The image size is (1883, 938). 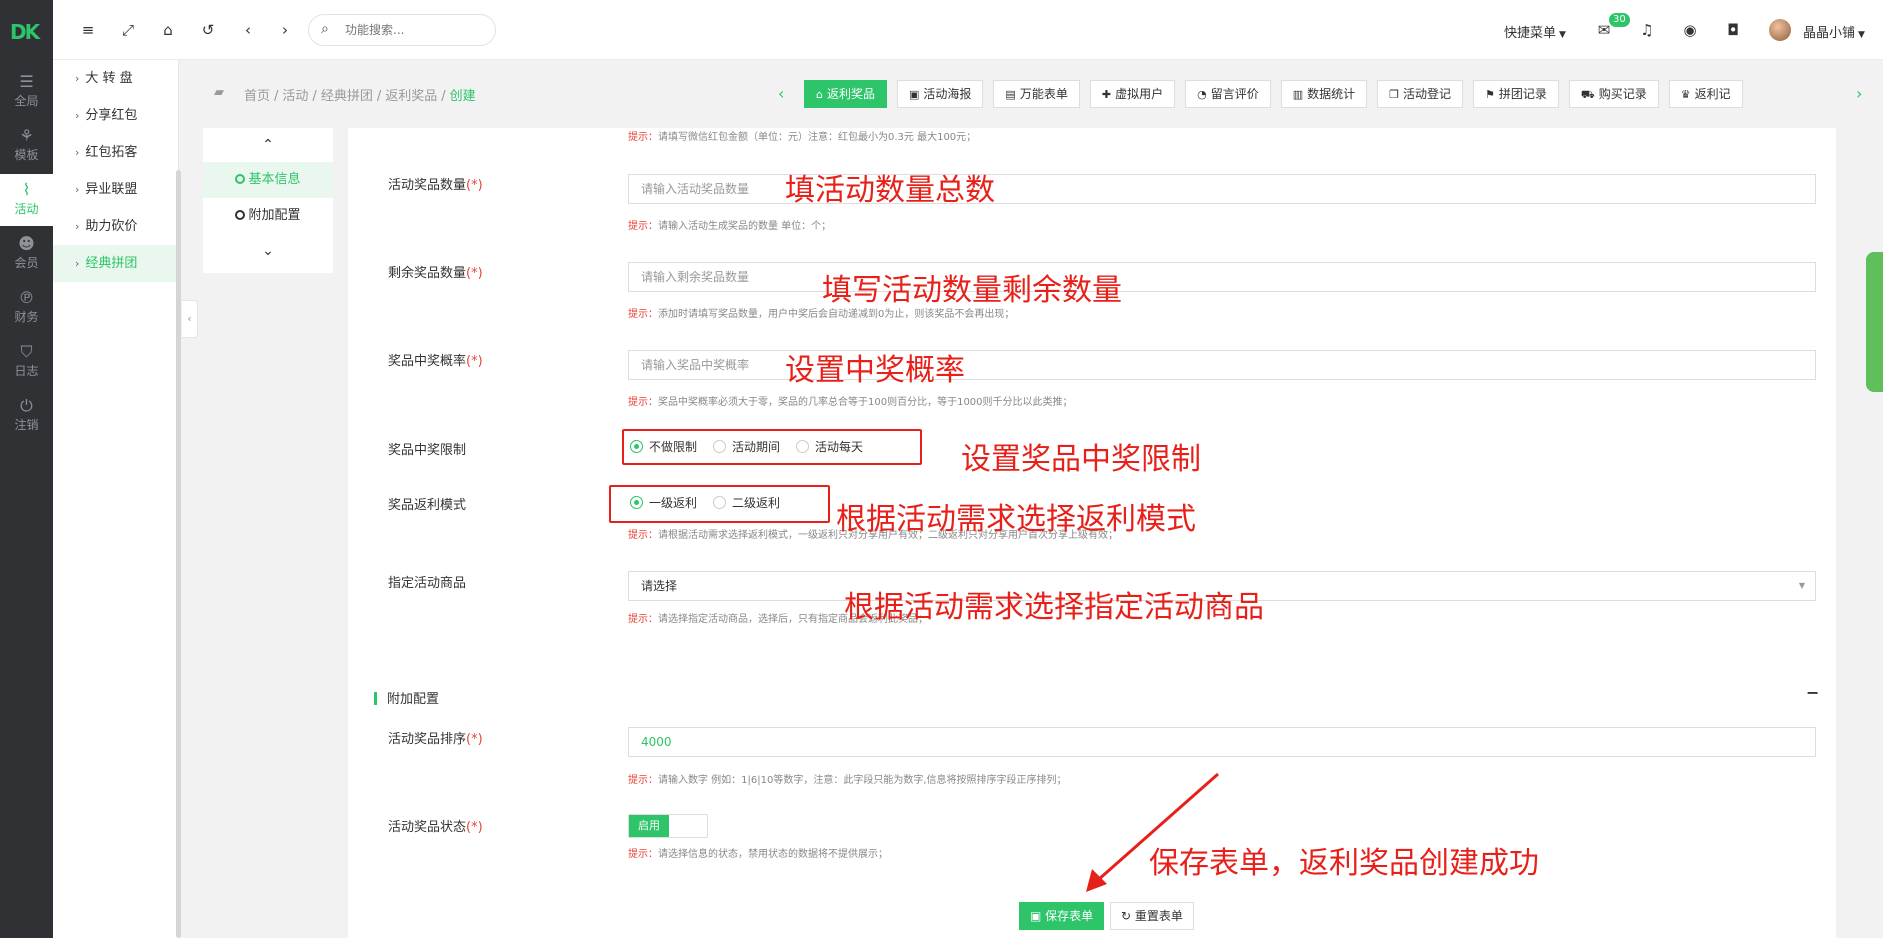 What do you see at coordinates (1705, 94) in the screenshot?
I see `tab-rebate-records: ♛ 返利记` at bounding box center [1705, 94].